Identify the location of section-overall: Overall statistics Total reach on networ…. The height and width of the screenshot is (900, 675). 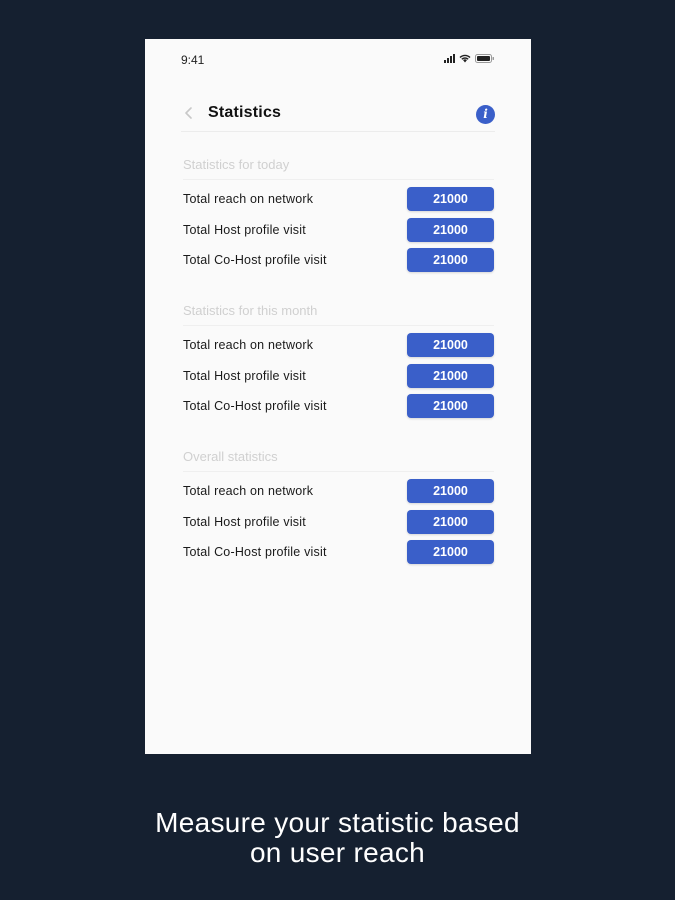
(338, 509).